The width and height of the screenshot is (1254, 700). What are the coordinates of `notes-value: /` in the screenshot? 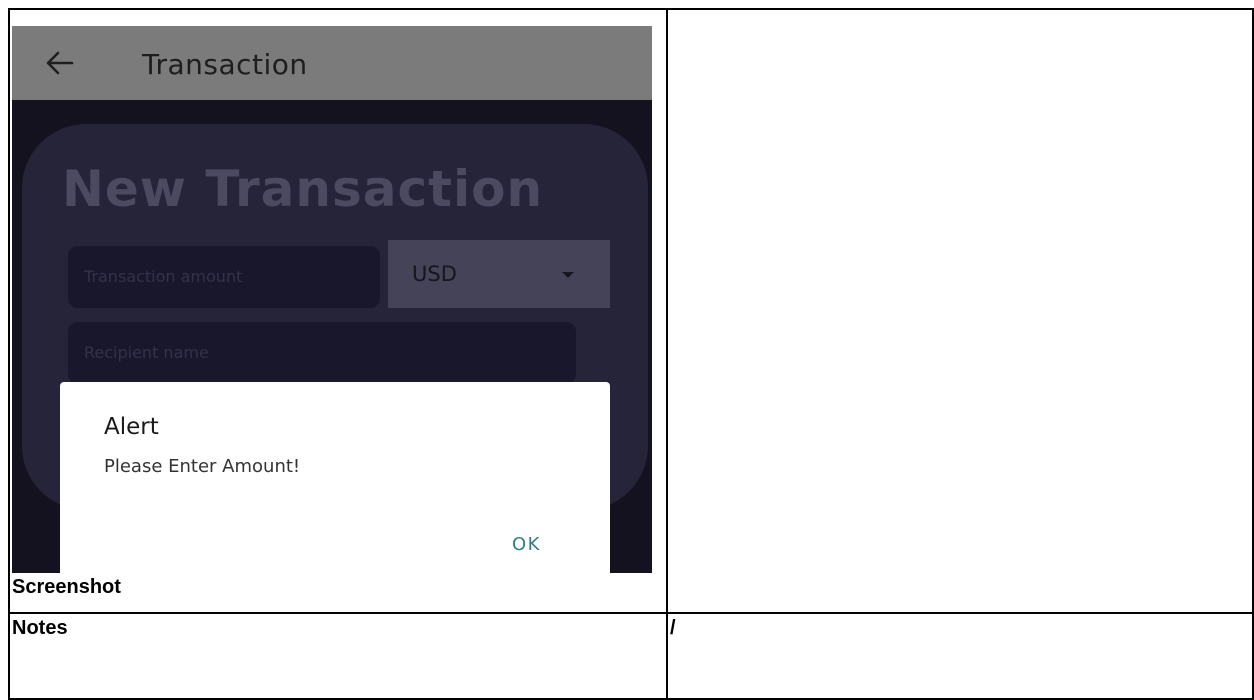 It's located at (673, 628).